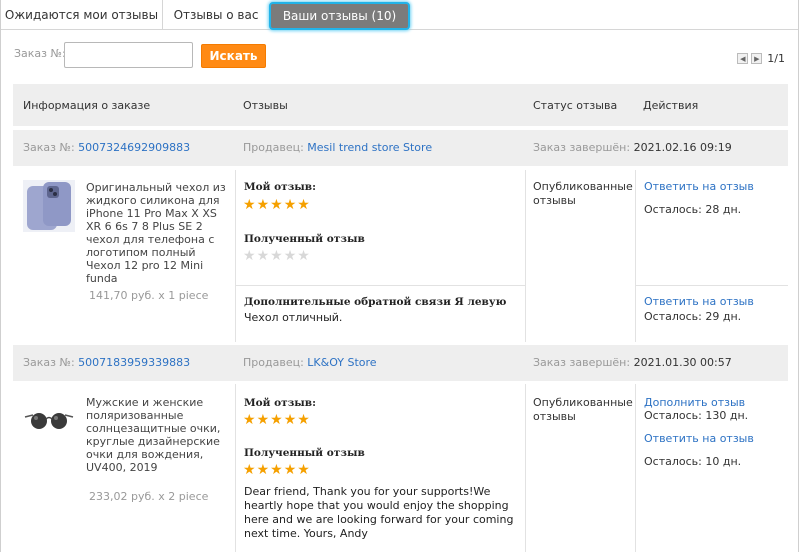  I want to click on order-completed-date: 2021.01.30 00:57, so click(682, 362).